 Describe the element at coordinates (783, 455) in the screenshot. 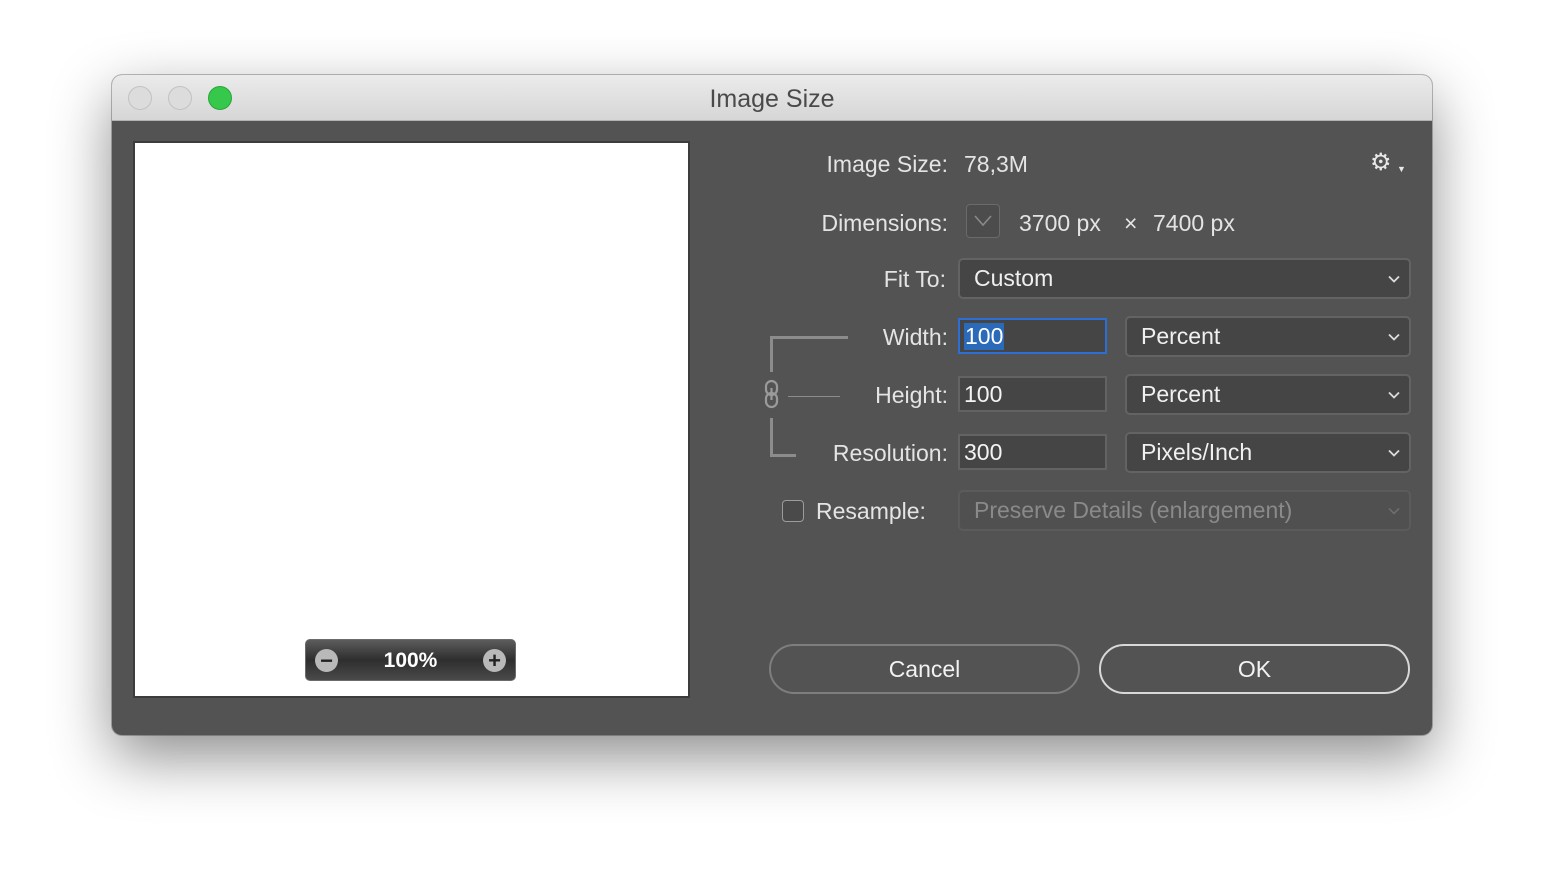

I see `constrain-bracket-bottom` at that location.